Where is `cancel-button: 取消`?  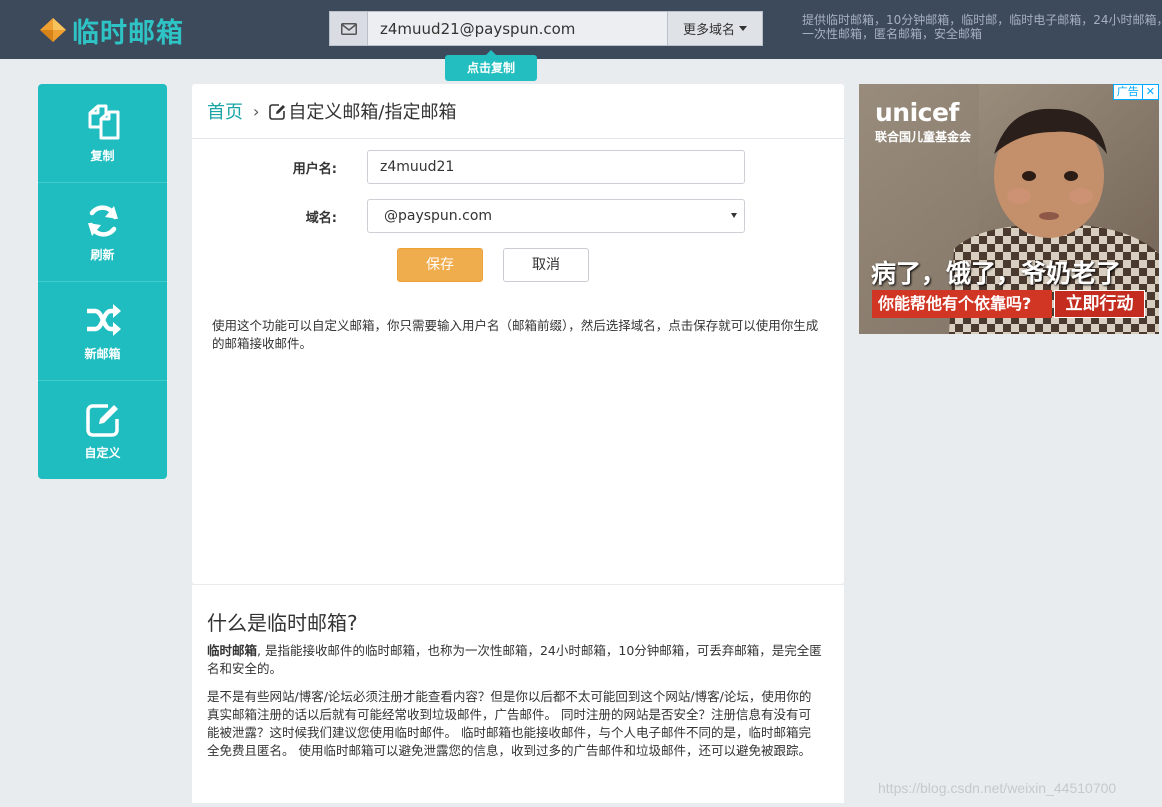 cancel-button: 取消 is located at coordinates (546, 265).